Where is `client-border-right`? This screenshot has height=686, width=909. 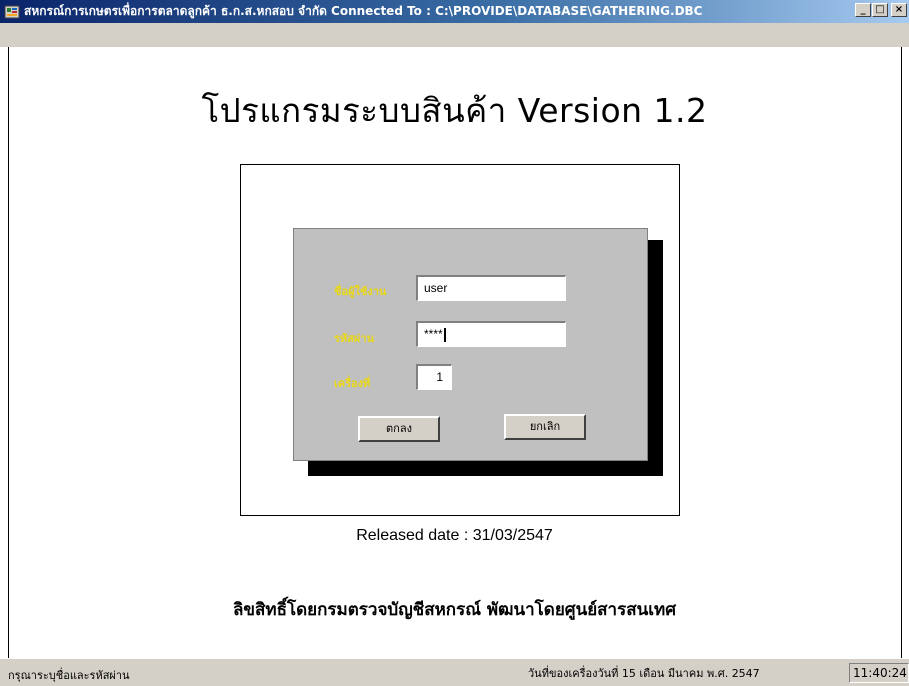
client-border-right is located at coordinates (901, 352).